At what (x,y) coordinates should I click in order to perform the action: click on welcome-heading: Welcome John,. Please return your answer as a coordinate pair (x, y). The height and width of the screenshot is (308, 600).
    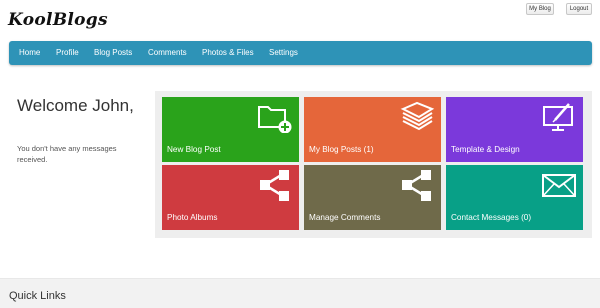
    Looking at the image, I should click on (75, 105).